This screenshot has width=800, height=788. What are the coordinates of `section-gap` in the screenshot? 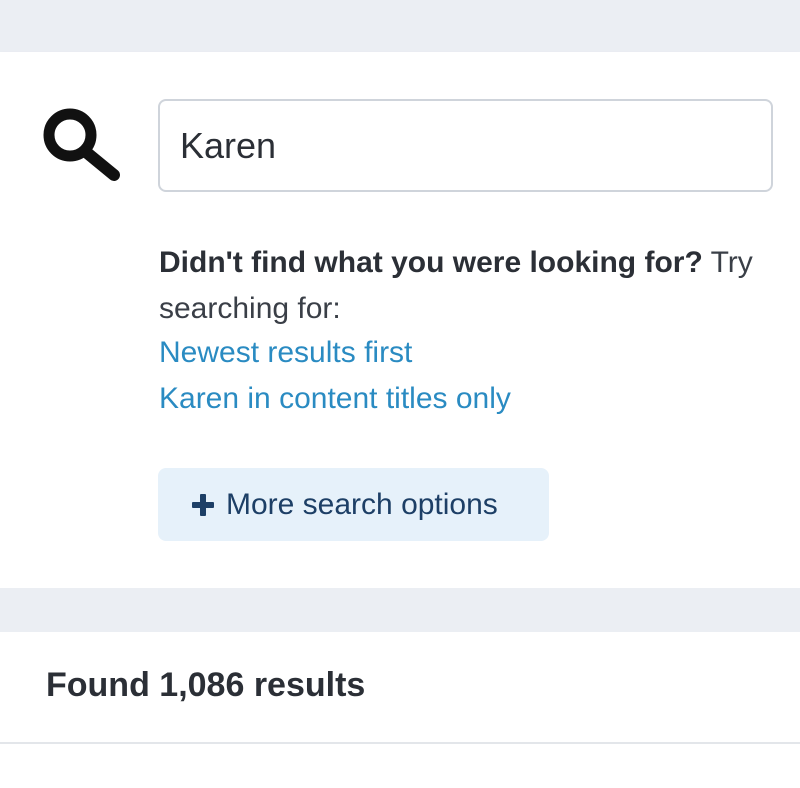 It's located at (400, 610).